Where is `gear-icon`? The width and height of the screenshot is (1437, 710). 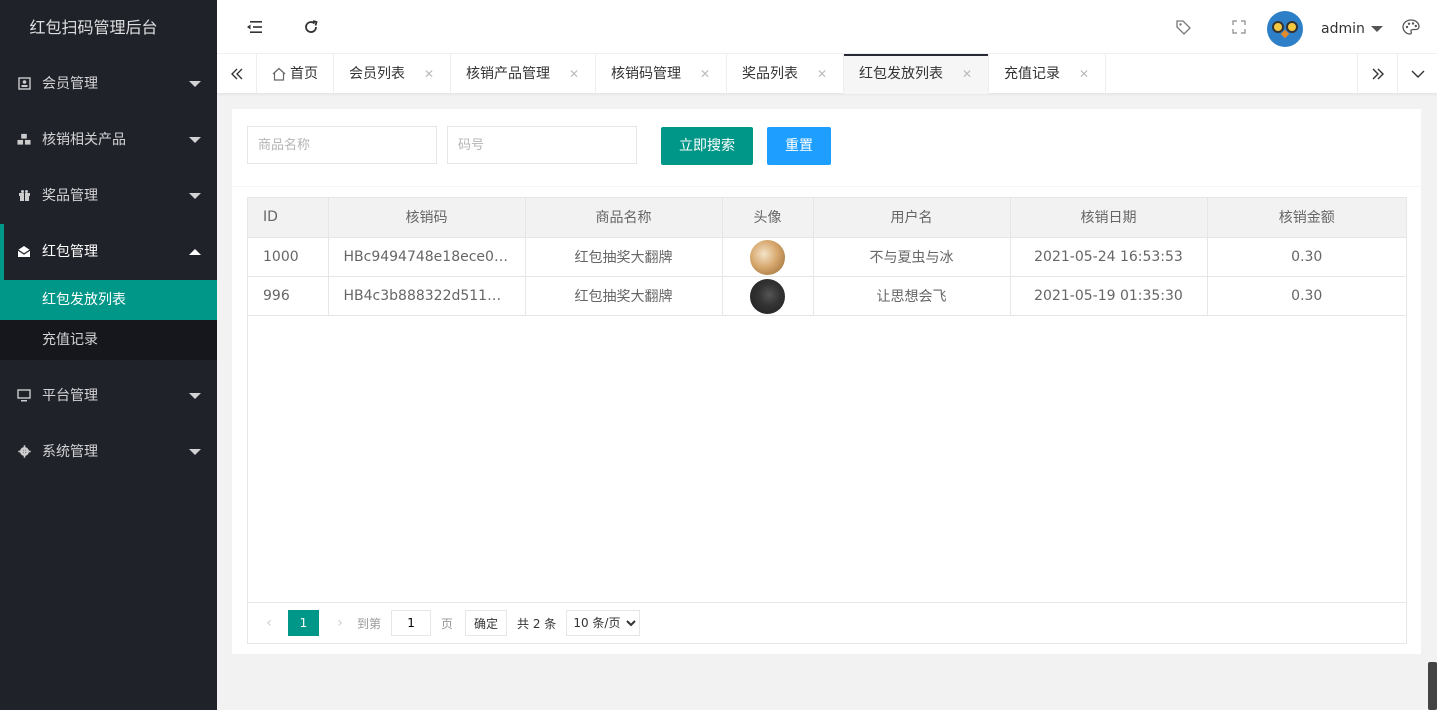
gear-icon is located at coordinates (24, 451).